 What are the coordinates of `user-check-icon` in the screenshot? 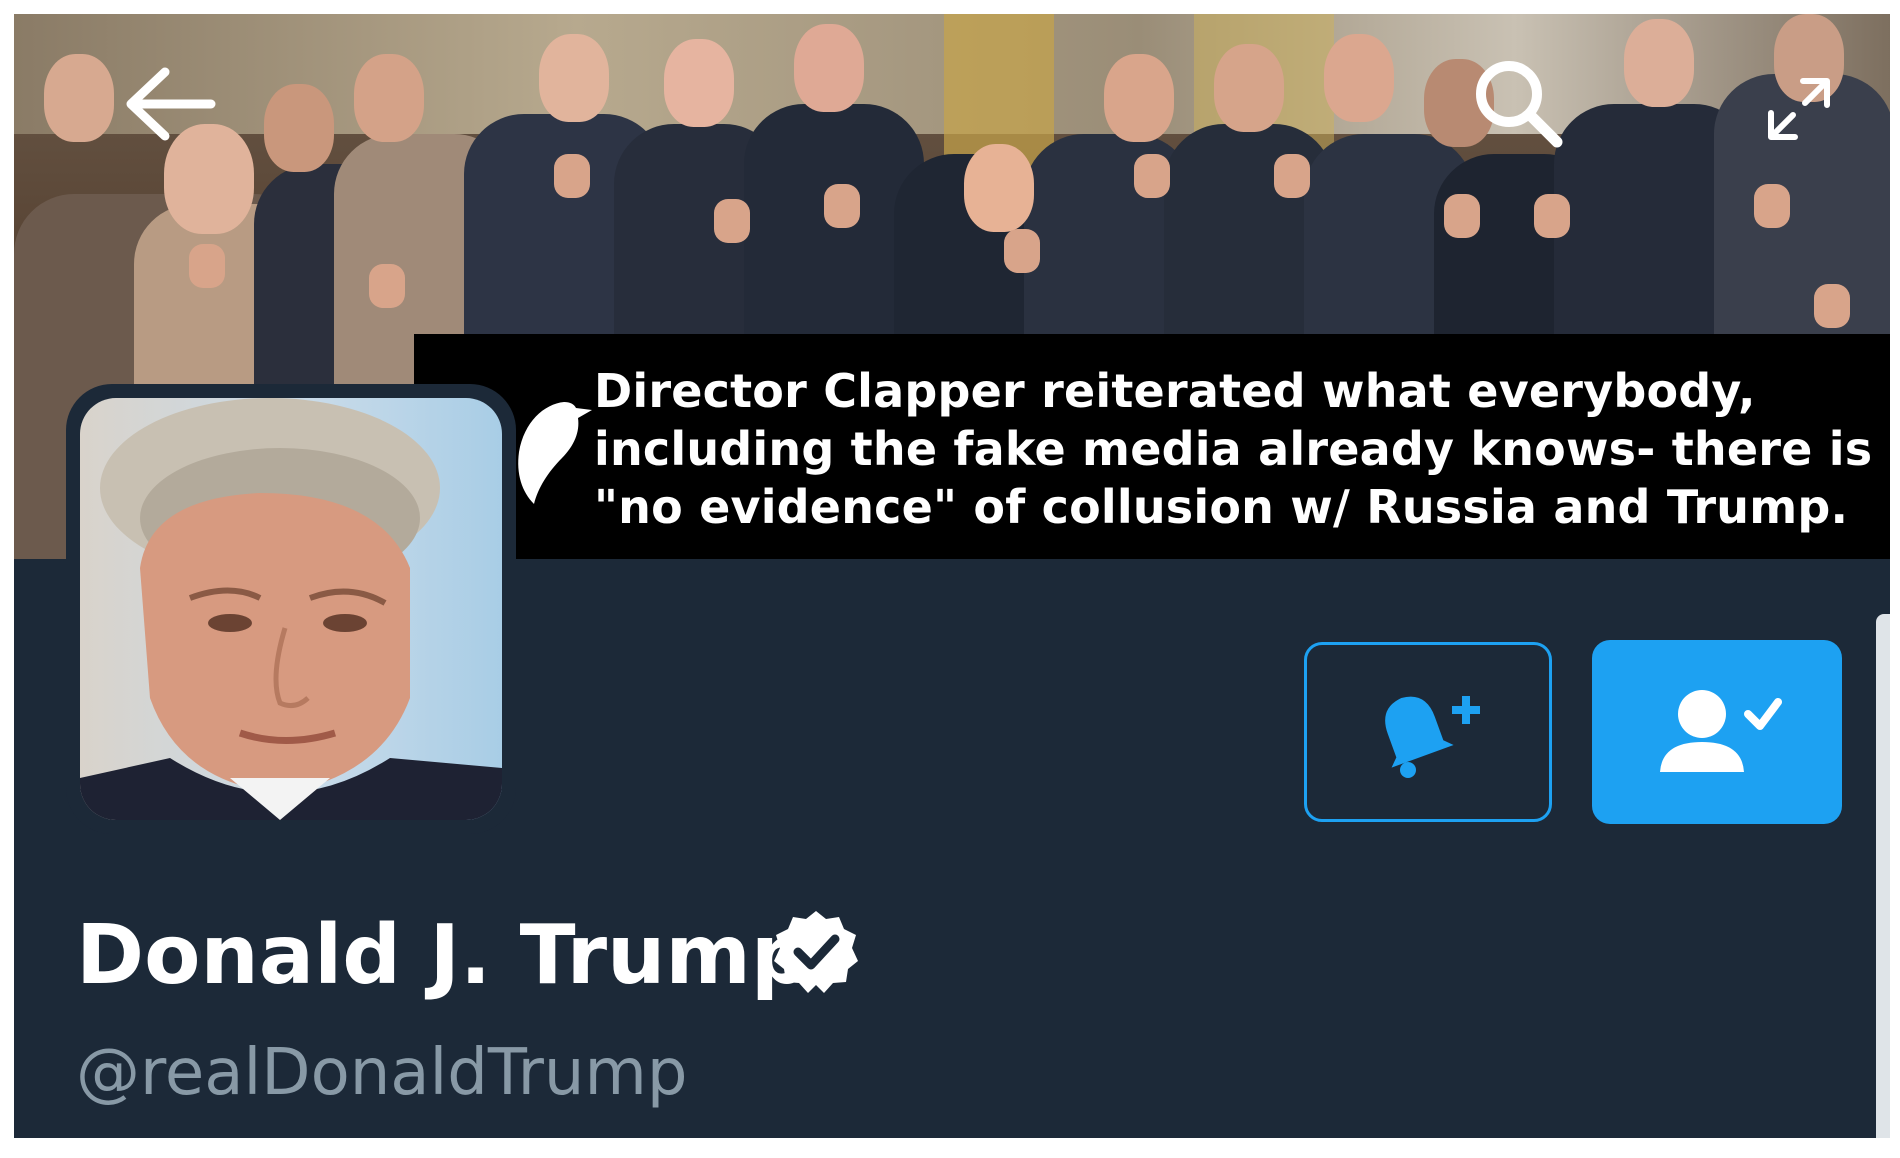 It's located at (1717, 732).